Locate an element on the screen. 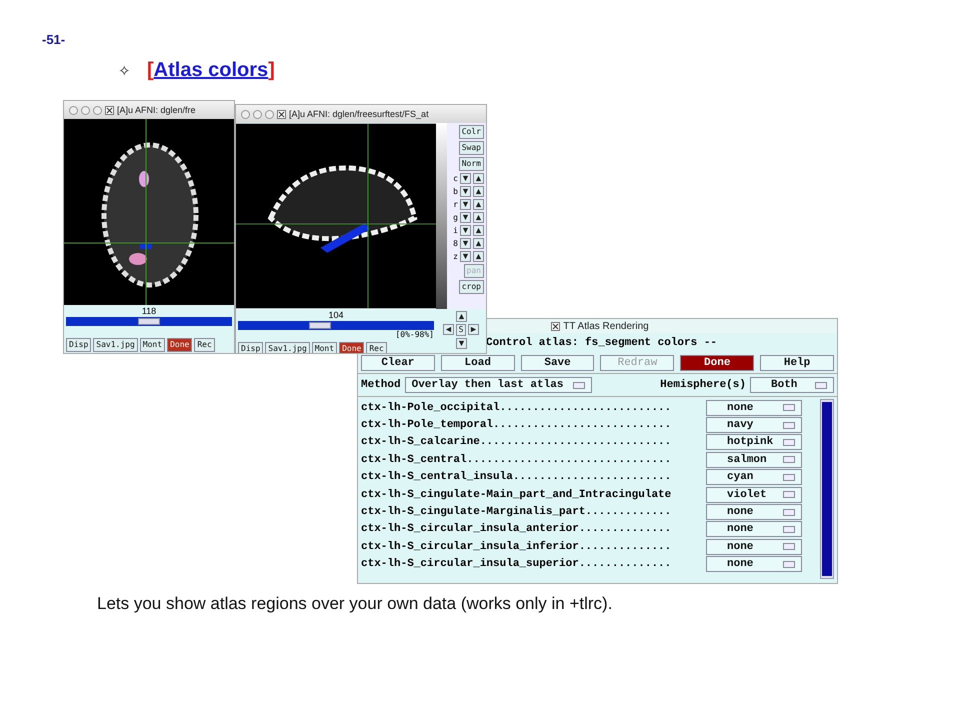 This screenshot has height=720, width=960. page-number: -51- is located at coordinates (54, 39).